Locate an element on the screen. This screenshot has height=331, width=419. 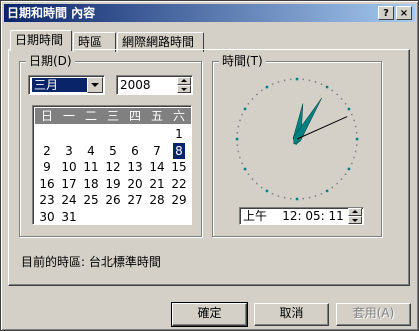
weekday-label: 三 is located at coordinates (112, 116).